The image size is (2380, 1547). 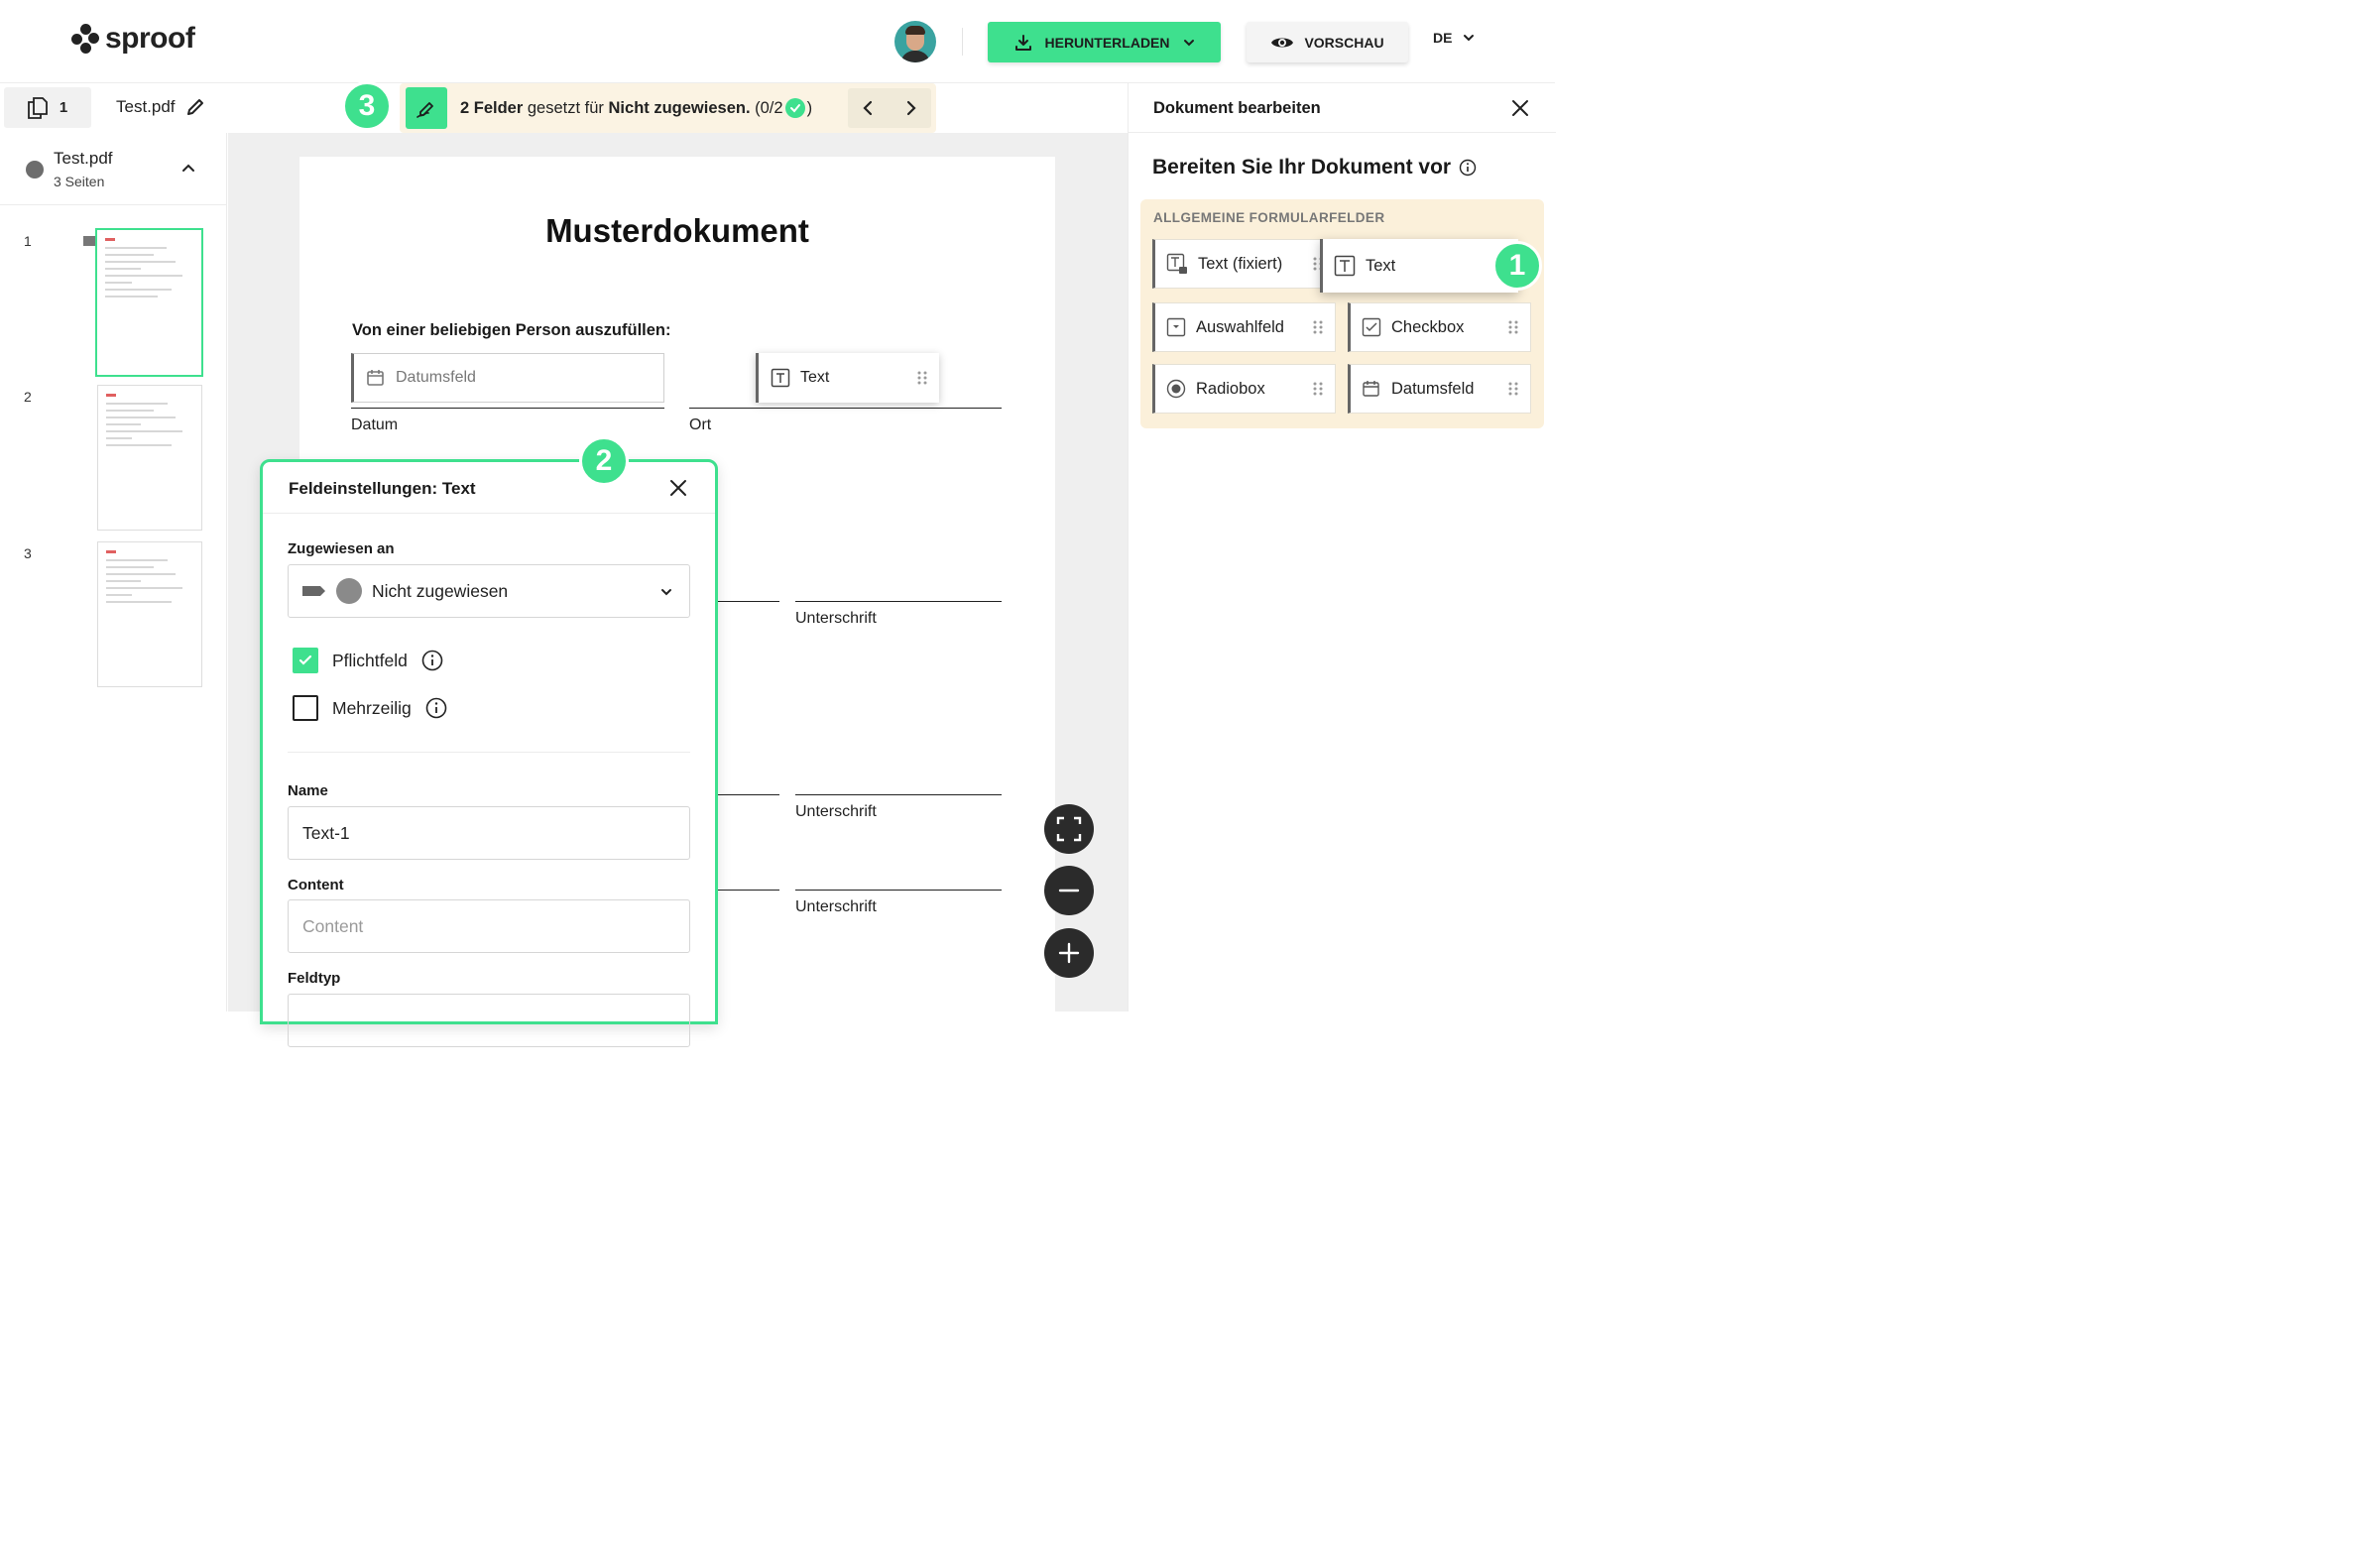 What do you see at coordinates (507, 378) in the screenshot?
I see `date-form-field: Datumsfeld` at bounding box center [507, 378].